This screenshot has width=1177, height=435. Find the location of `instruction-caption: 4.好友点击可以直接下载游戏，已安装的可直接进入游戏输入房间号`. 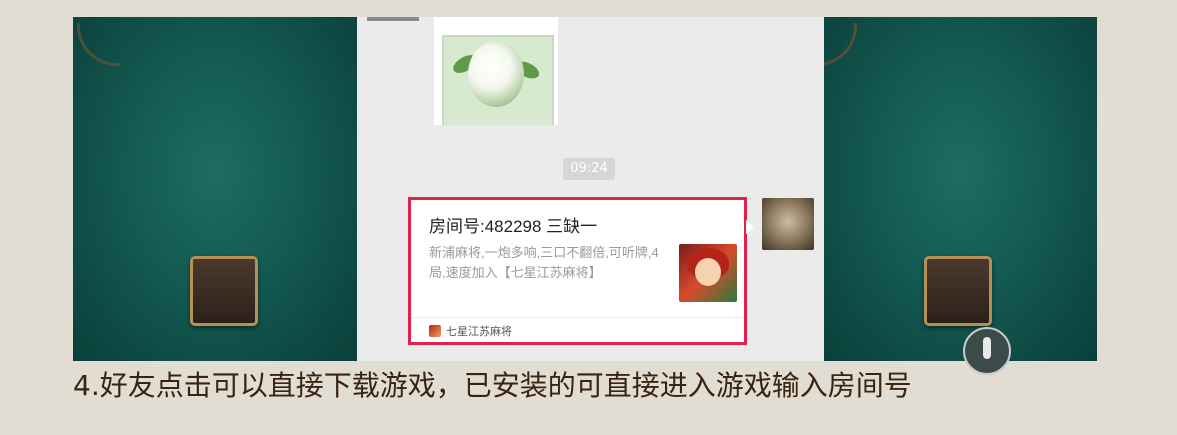

instruction-caption: 4.好友点击可以直接下载游戏，已安装的可直接进入游戏输入房间号 is located at coordinates (492, 385).